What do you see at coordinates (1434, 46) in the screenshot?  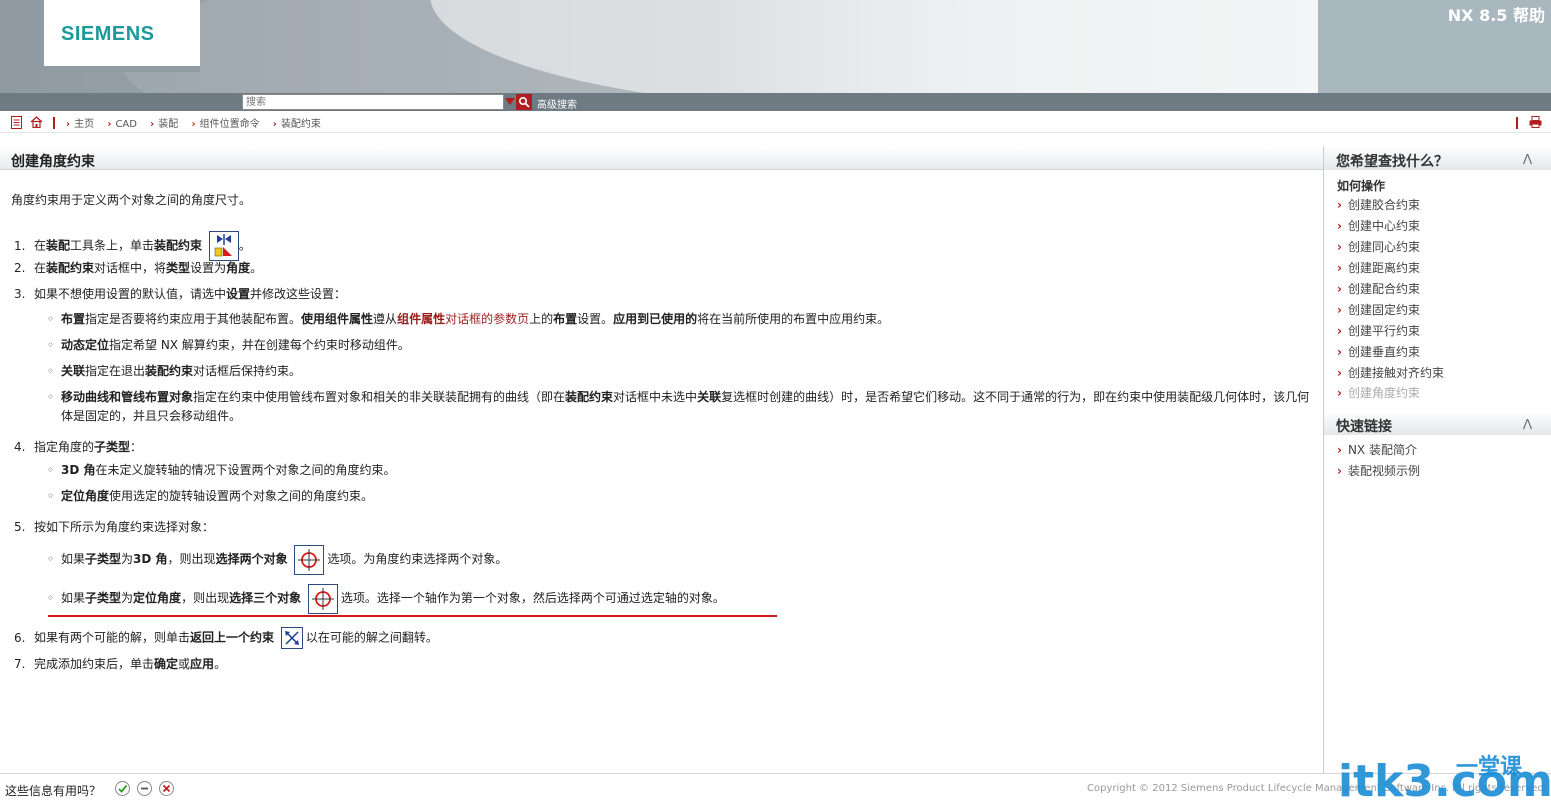 I see `title-panel: NX 8.5 帮助` at bounding box center [1434, 46].